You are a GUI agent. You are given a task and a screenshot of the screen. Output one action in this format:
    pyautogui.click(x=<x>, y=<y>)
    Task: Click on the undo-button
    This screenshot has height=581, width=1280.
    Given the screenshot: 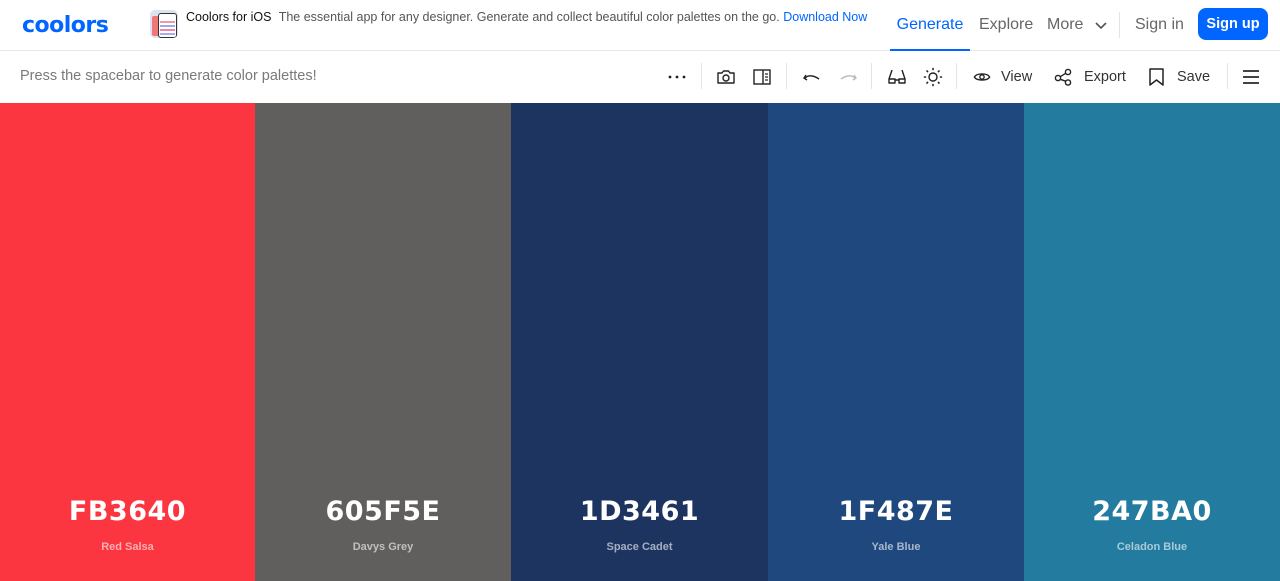 What is the action you would take?
    pyautogui.click(x=812, y=77)
    